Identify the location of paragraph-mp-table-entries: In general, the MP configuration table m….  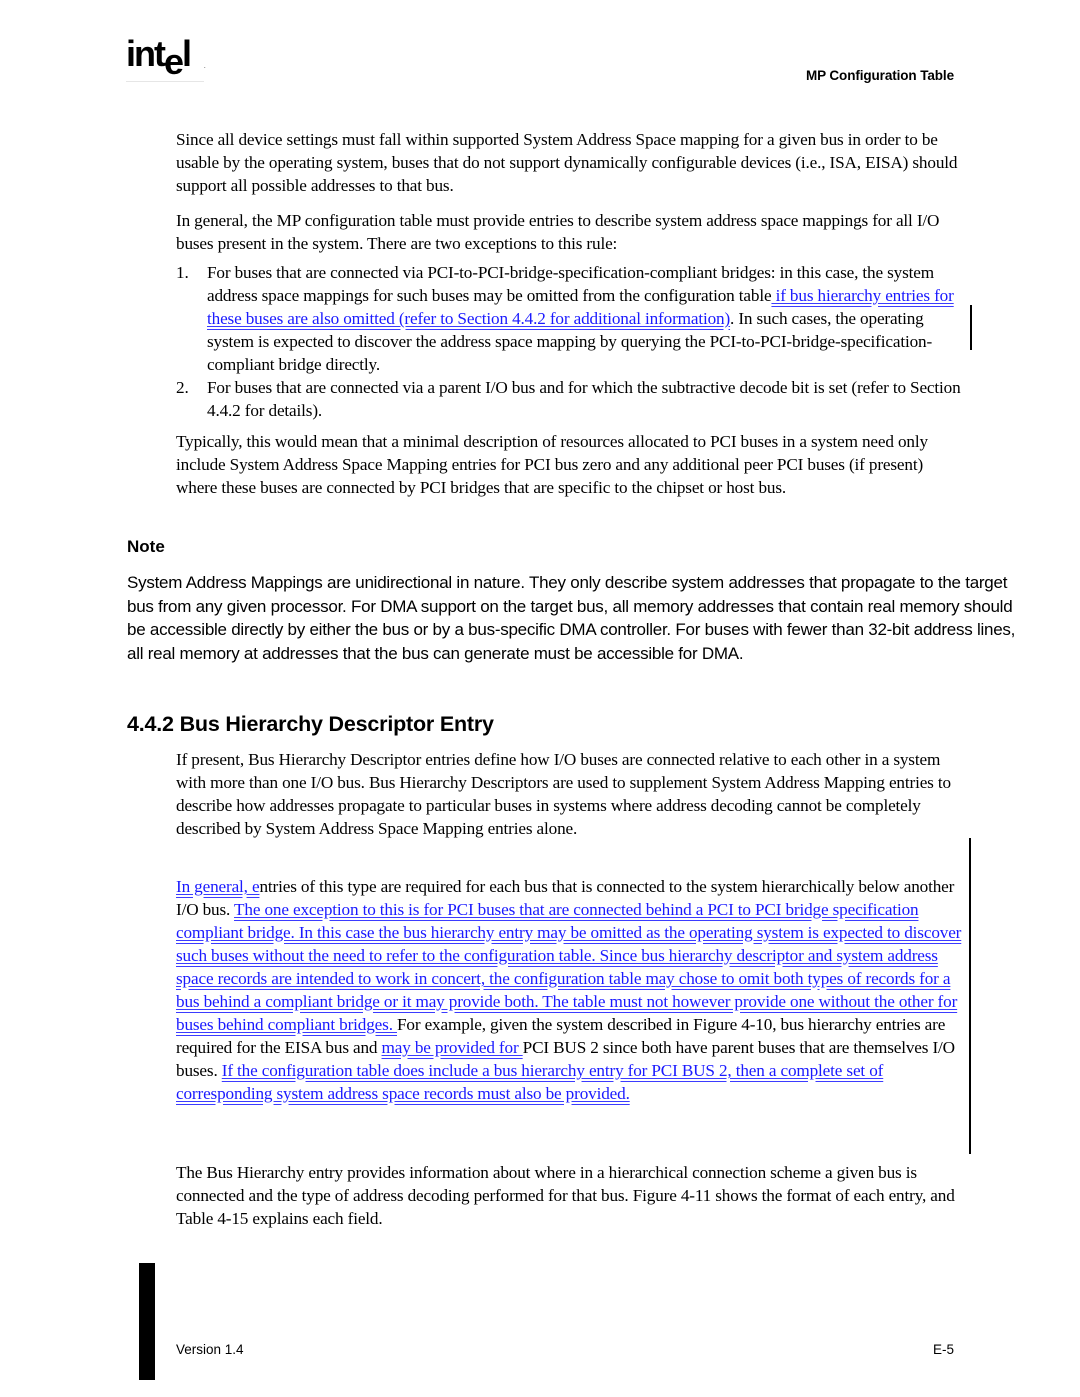
(558, 232).